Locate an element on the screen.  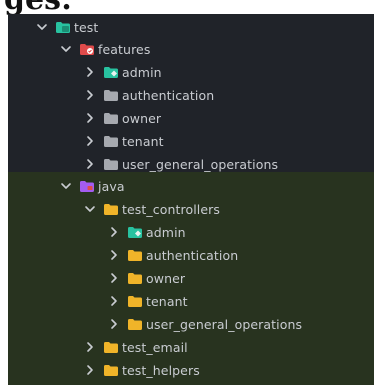
tree-item-test-controllers-admin: admin is located at coordinates (147, 232).